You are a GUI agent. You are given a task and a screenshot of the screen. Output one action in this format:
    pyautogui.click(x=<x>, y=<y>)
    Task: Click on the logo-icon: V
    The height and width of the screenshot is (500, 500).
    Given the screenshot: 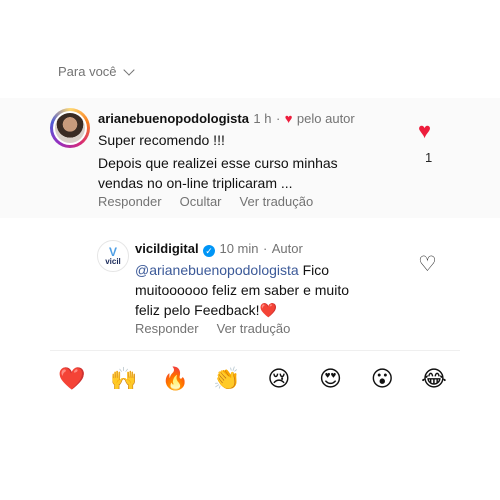 What is the action you would take?
    pyautogui.click(x=112, y=251)
    